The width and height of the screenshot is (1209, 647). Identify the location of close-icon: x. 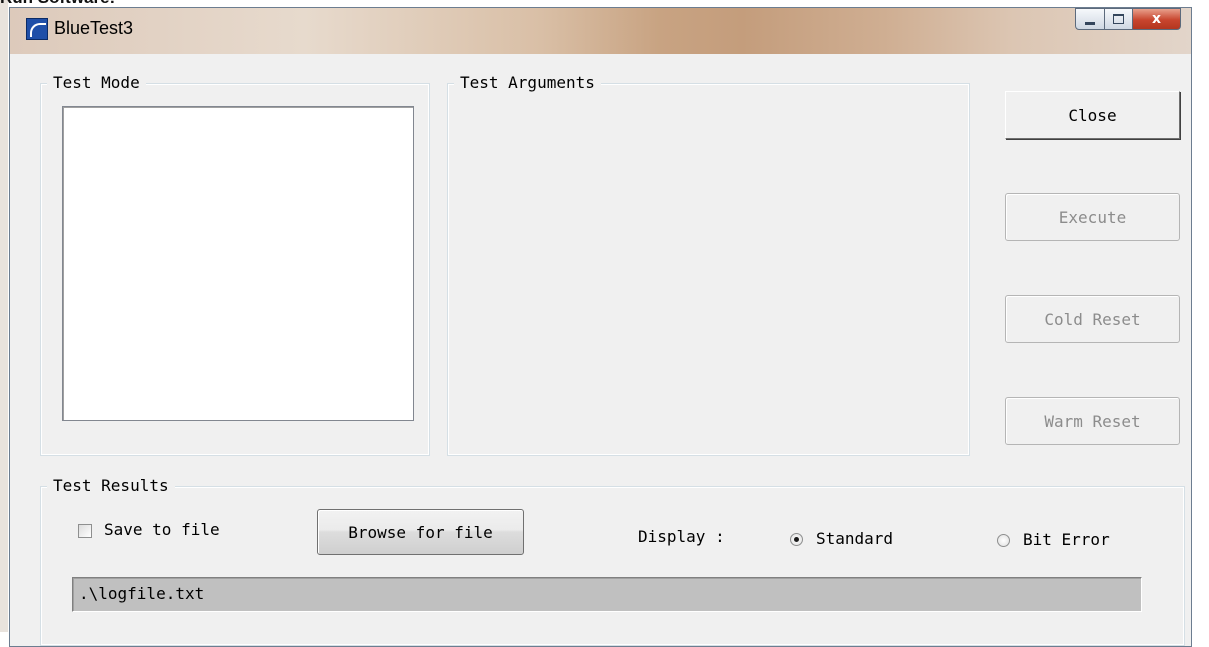
(1156, 19).